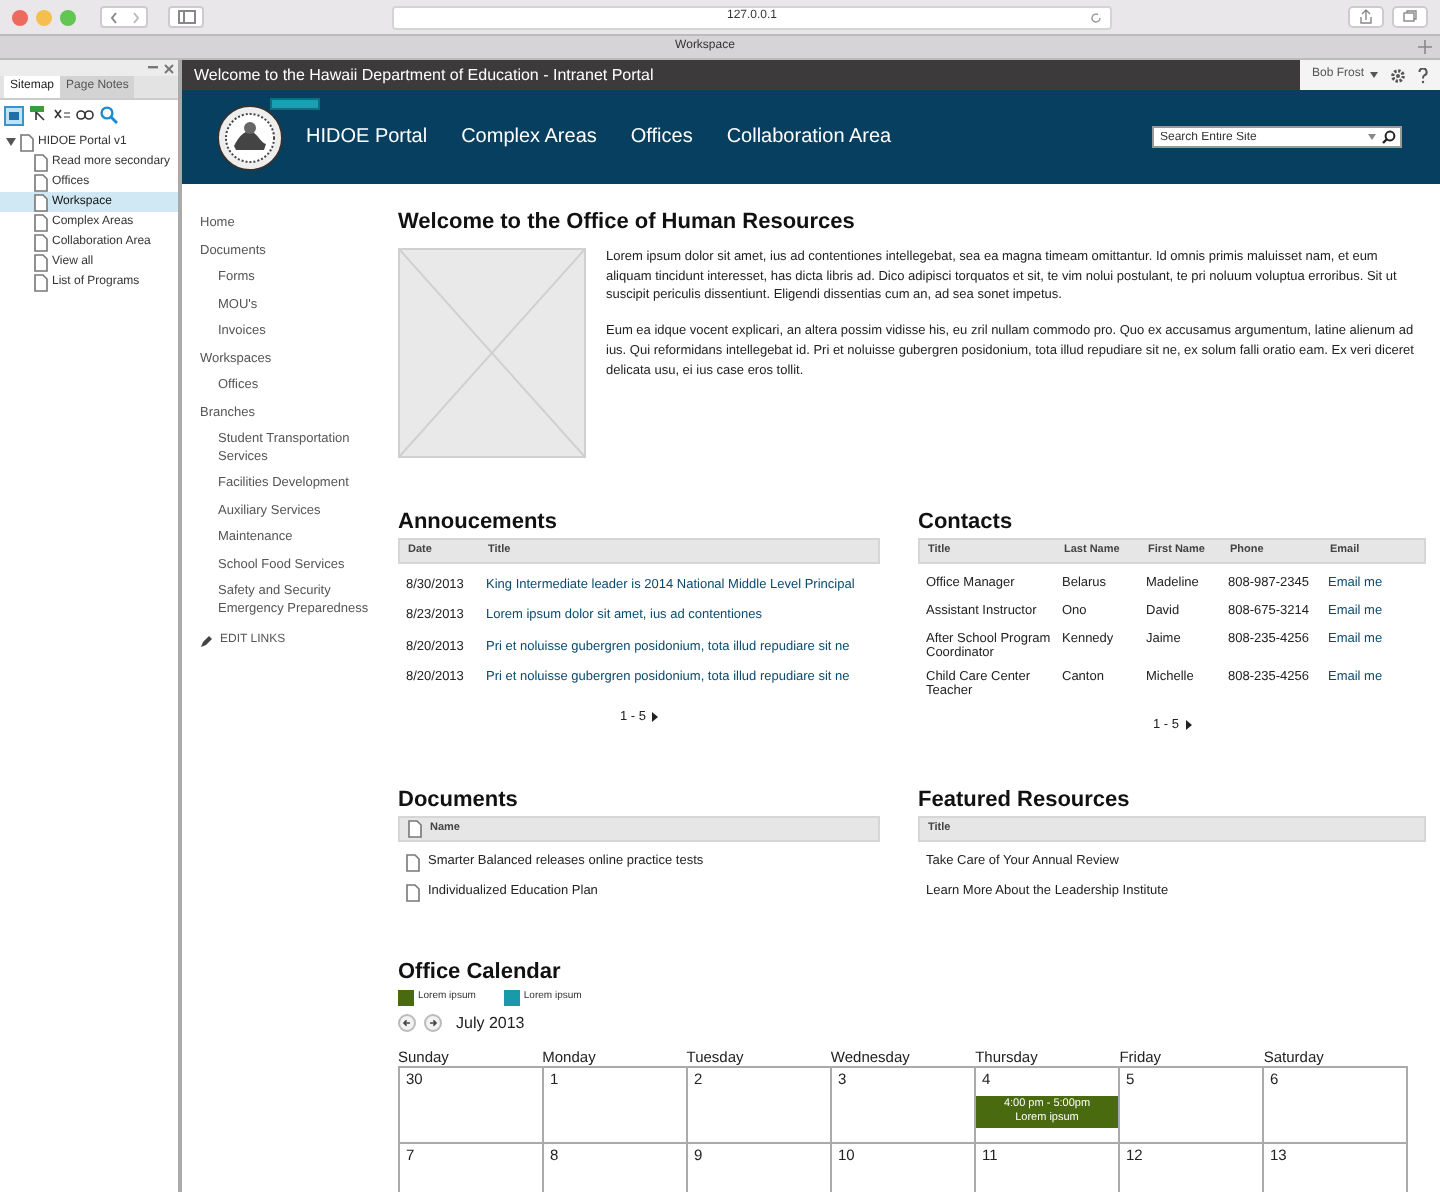 The width and height of the screenshot is (1440, 1192). I want to click on section-heading: Featured Resources, so click(1025, 800).